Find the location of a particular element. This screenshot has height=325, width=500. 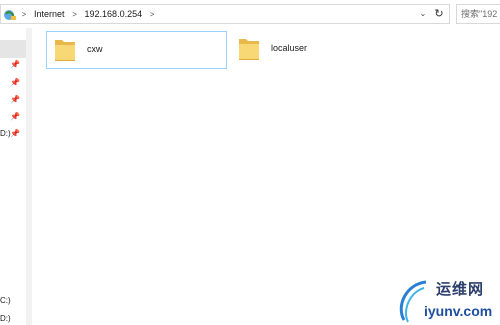

nav-item-drive: D:) is located at coordinates (5, 319).